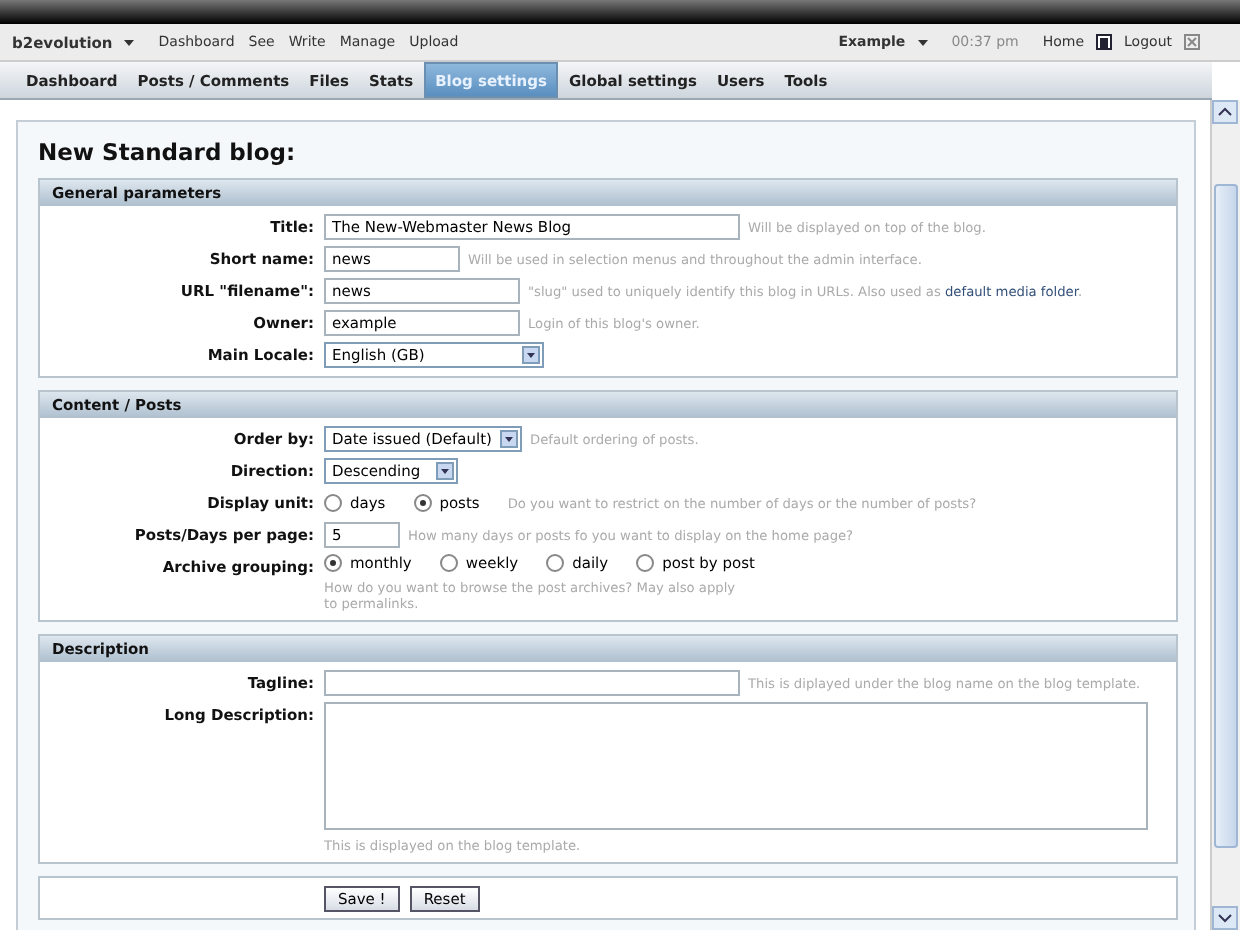  What do you see at coordinates (1225, 112) in the screenshot?
I see `scroll-up-icon` at bounding box center [1225, 112].